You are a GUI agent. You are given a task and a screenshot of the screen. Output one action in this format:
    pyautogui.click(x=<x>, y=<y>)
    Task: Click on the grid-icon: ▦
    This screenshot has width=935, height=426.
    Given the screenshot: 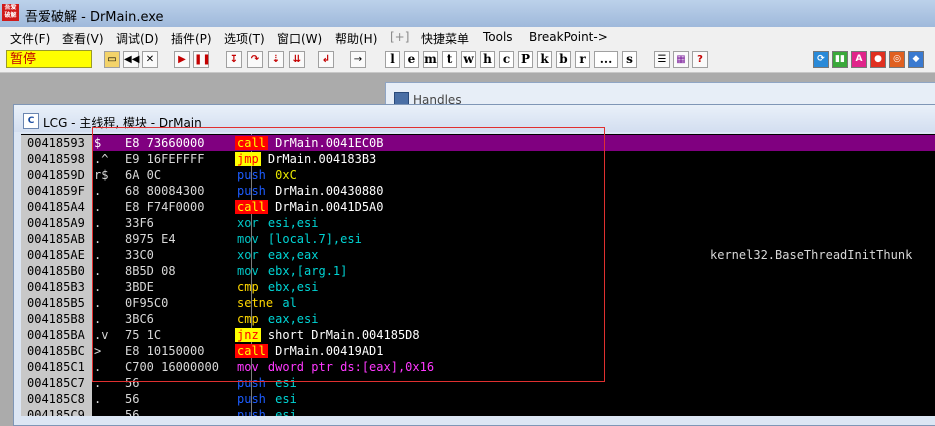 What is the action you would take?
    pyautogui.click(x=681, y=59)
    